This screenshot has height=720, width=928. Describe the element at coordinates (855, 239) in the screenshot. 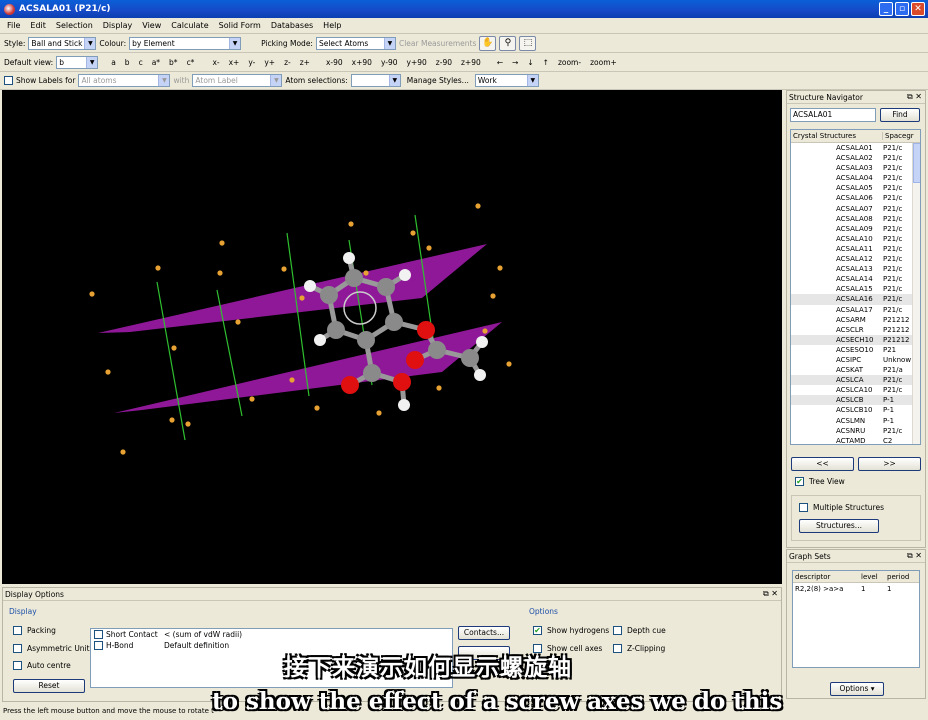

I see `list-item: ACSALA10 P21/c` at that location.